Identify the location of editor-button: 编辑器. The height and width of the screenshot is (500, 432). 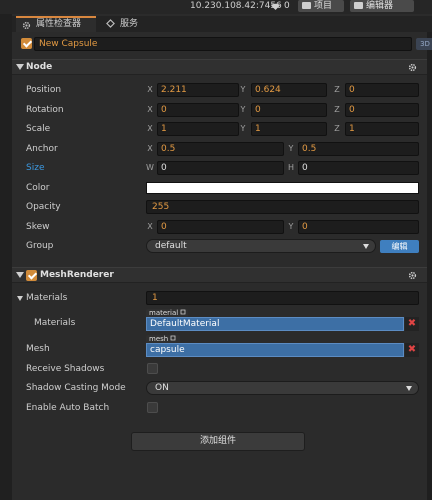
(382, 6).